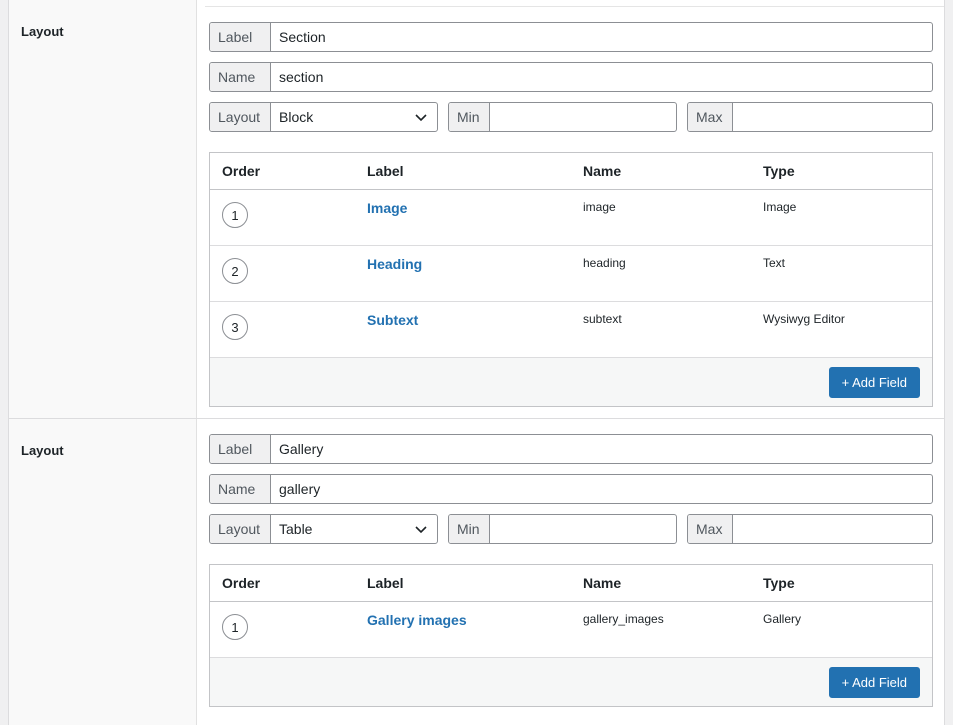 This screenshot has width=953, height=725. Describe the element at coordinates (354, 117) in the screenshot. I see `layout-select-value: Block` at that location.